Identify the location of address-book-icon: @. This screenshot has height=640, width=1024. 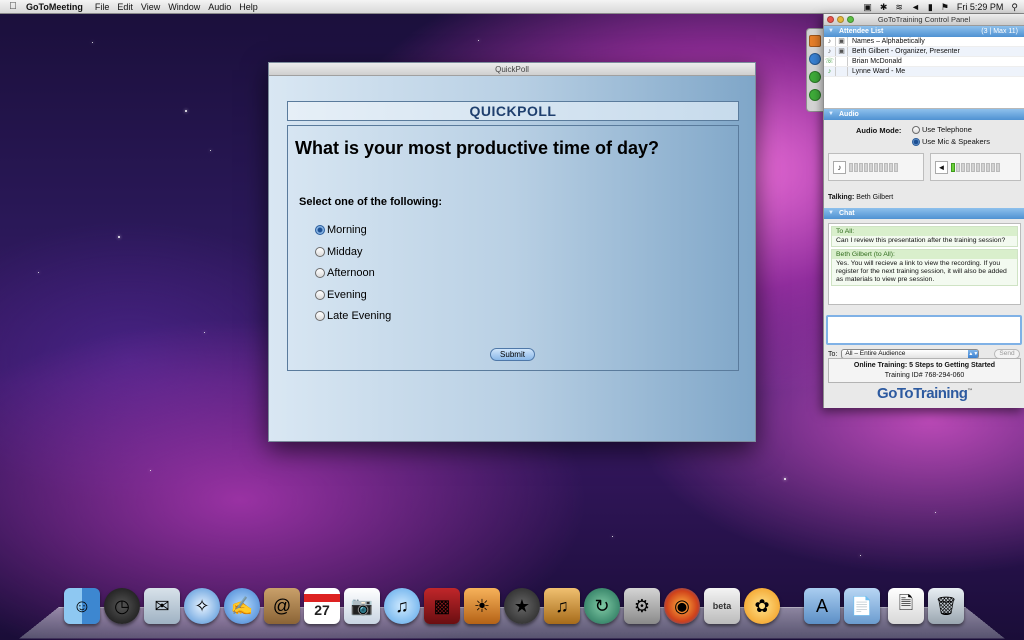
(282, 606).